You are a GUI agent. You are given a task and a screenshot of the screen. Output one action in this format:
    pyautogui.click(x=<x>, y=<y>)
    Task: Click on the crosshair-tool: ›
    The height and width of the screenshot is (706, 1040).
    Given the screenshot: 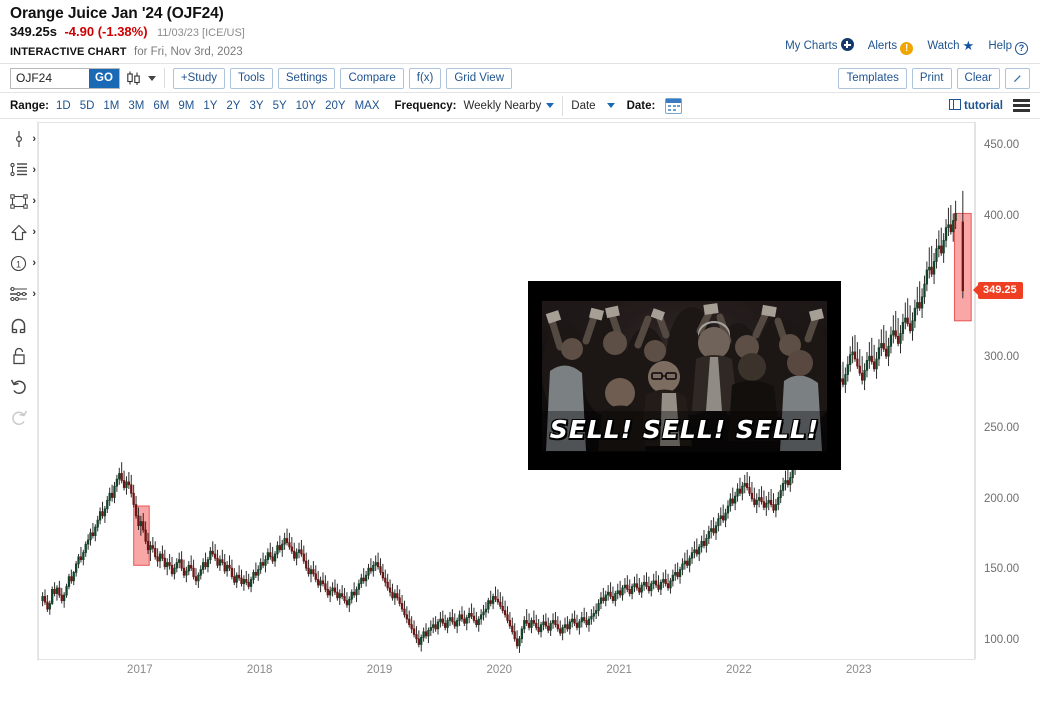 What is the action you would take?
    pyautogui.click(x=18, y=139)
    